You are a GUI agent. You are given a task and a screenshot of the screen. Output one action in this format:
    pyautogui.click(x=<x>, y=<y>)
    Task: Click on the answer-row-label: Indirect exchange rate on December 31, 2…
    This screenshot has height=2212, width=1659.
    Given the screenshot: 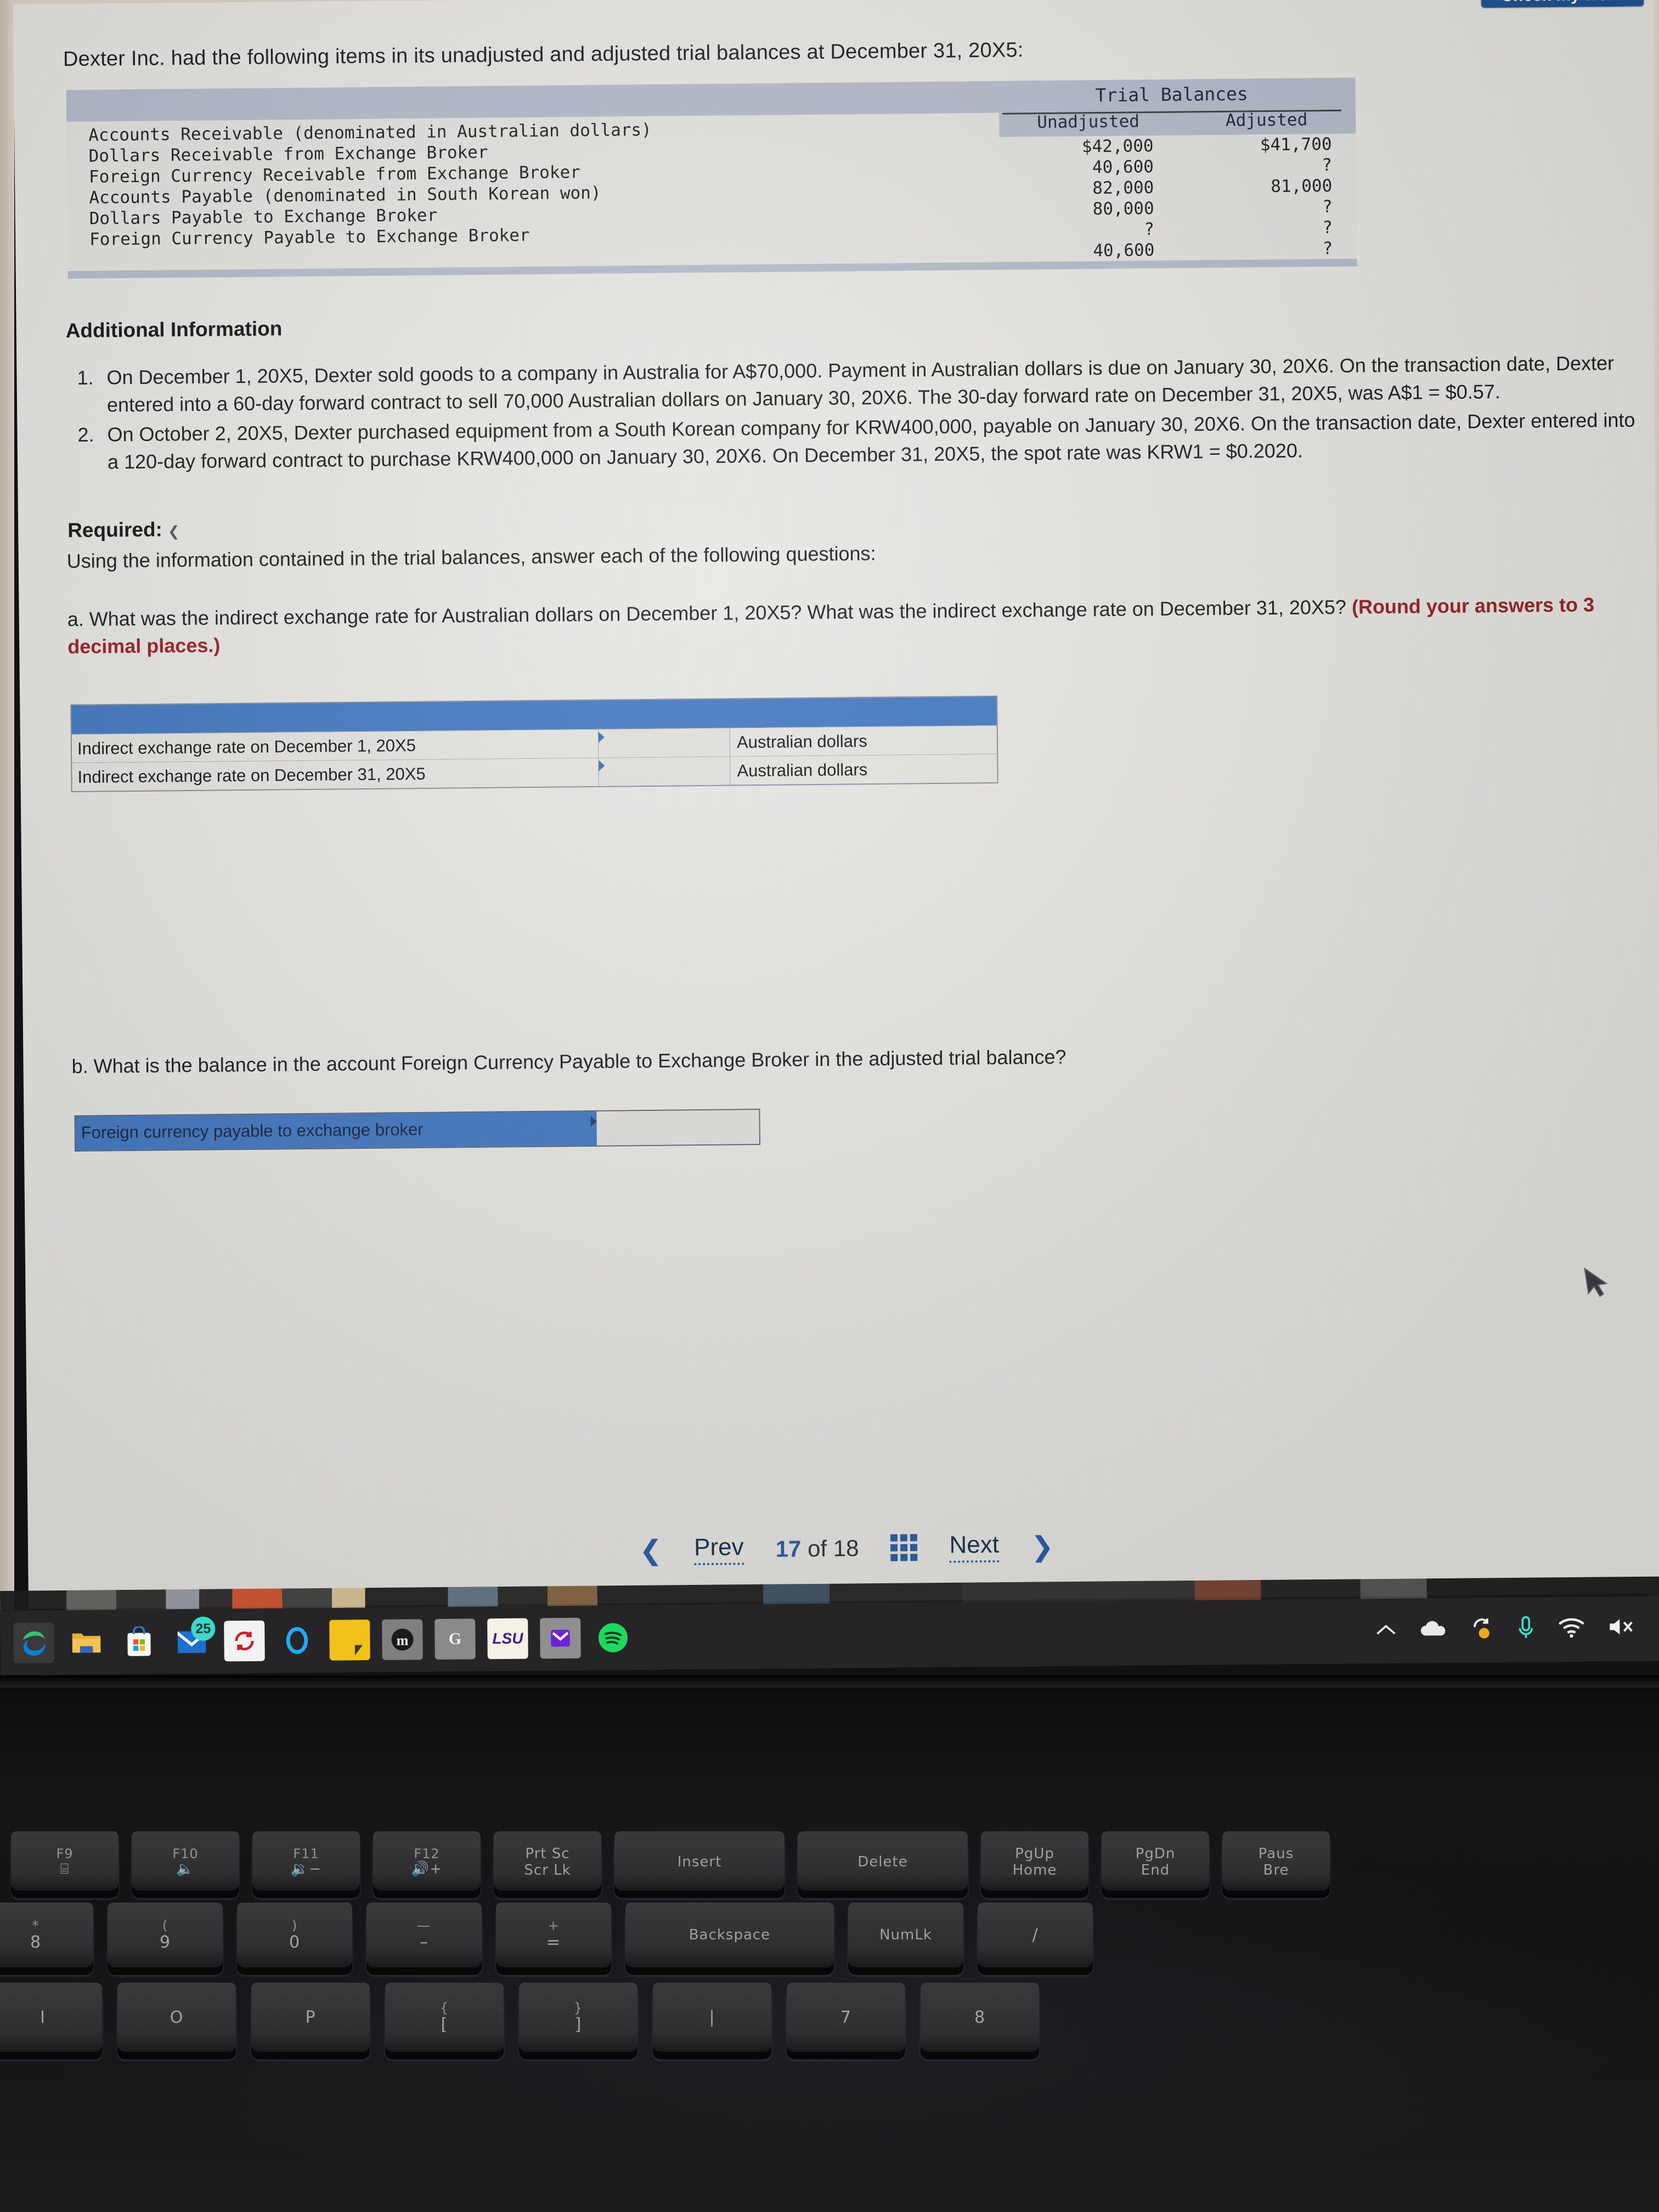 What is the action you would take?
    pyautogui.click(x=336, y=775)
    